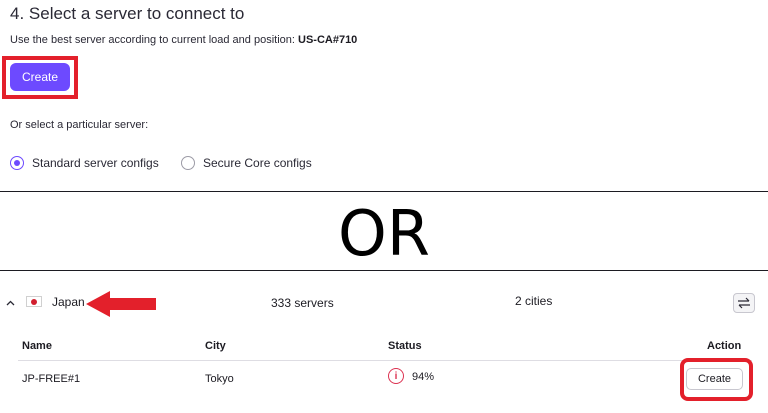 The width and height of the screenshot is (768, 413). Describe the element at coordinates (724, 346) in the screenshot. I see `column-header-action: Action` at that location.